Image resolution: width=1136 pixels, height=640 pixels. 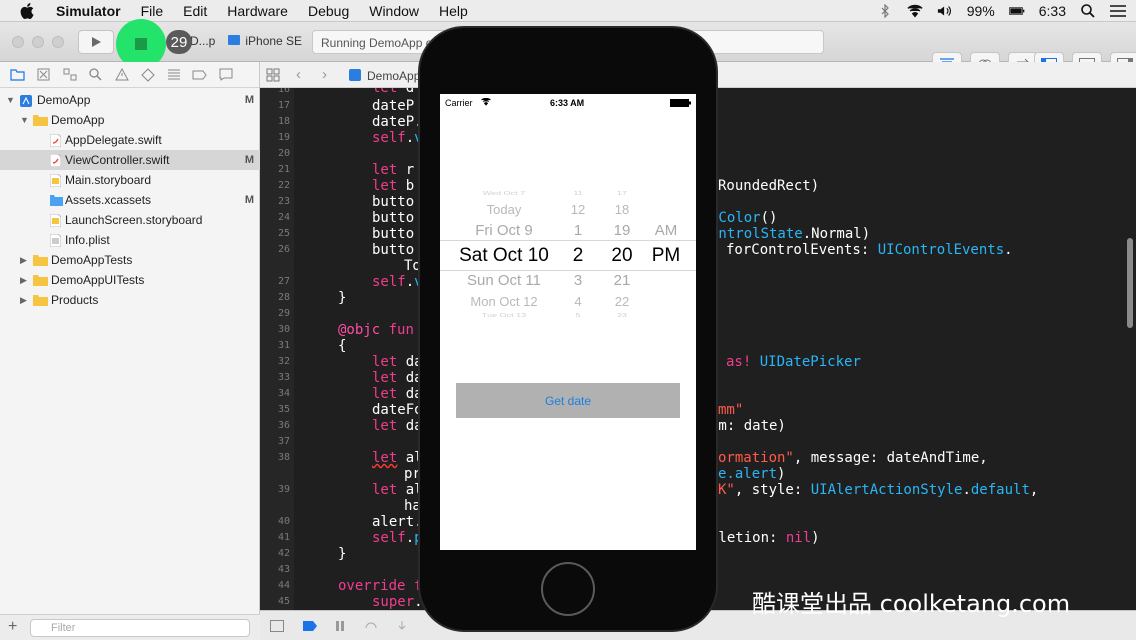 What do you see at coordinates (622, 256) in the screenshot?
I see `picker-minute-selected: 20` at bounding box center [622, 256].